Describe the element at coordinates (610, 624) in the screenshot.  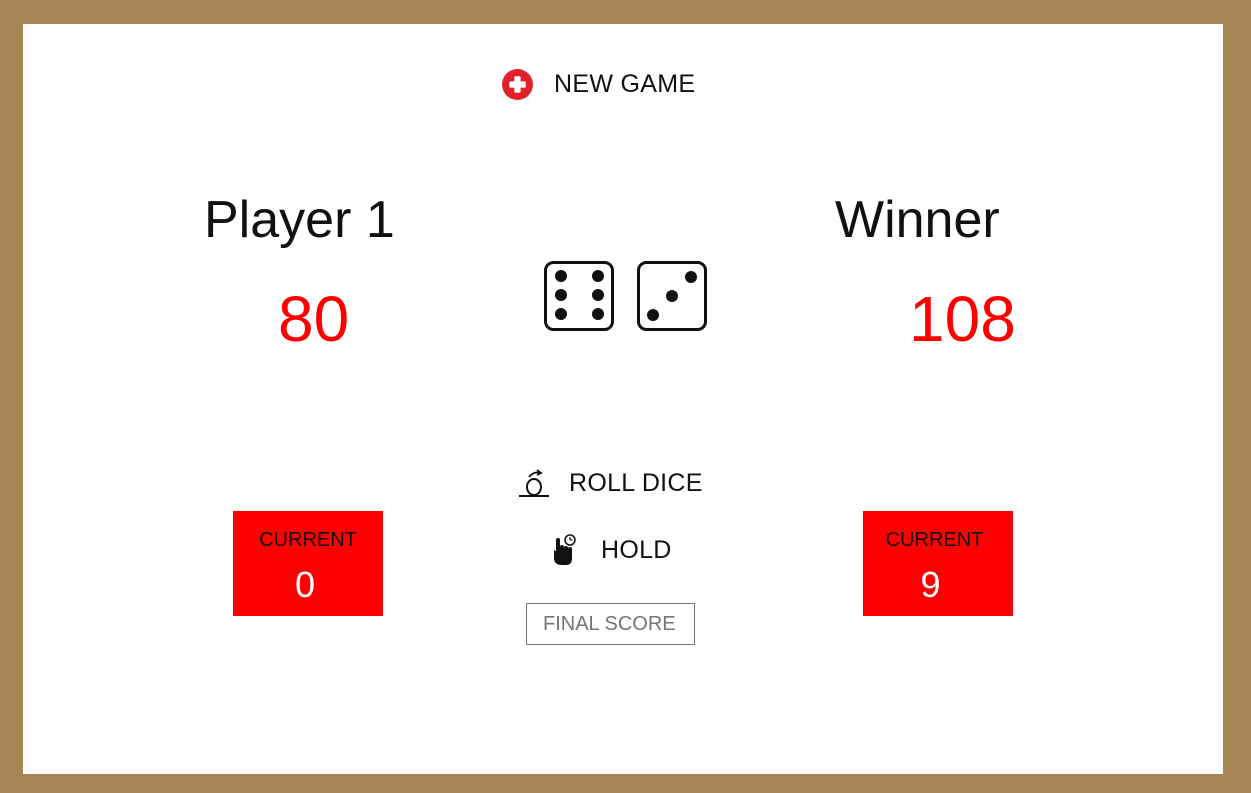
I see `final-score-input` at that location.